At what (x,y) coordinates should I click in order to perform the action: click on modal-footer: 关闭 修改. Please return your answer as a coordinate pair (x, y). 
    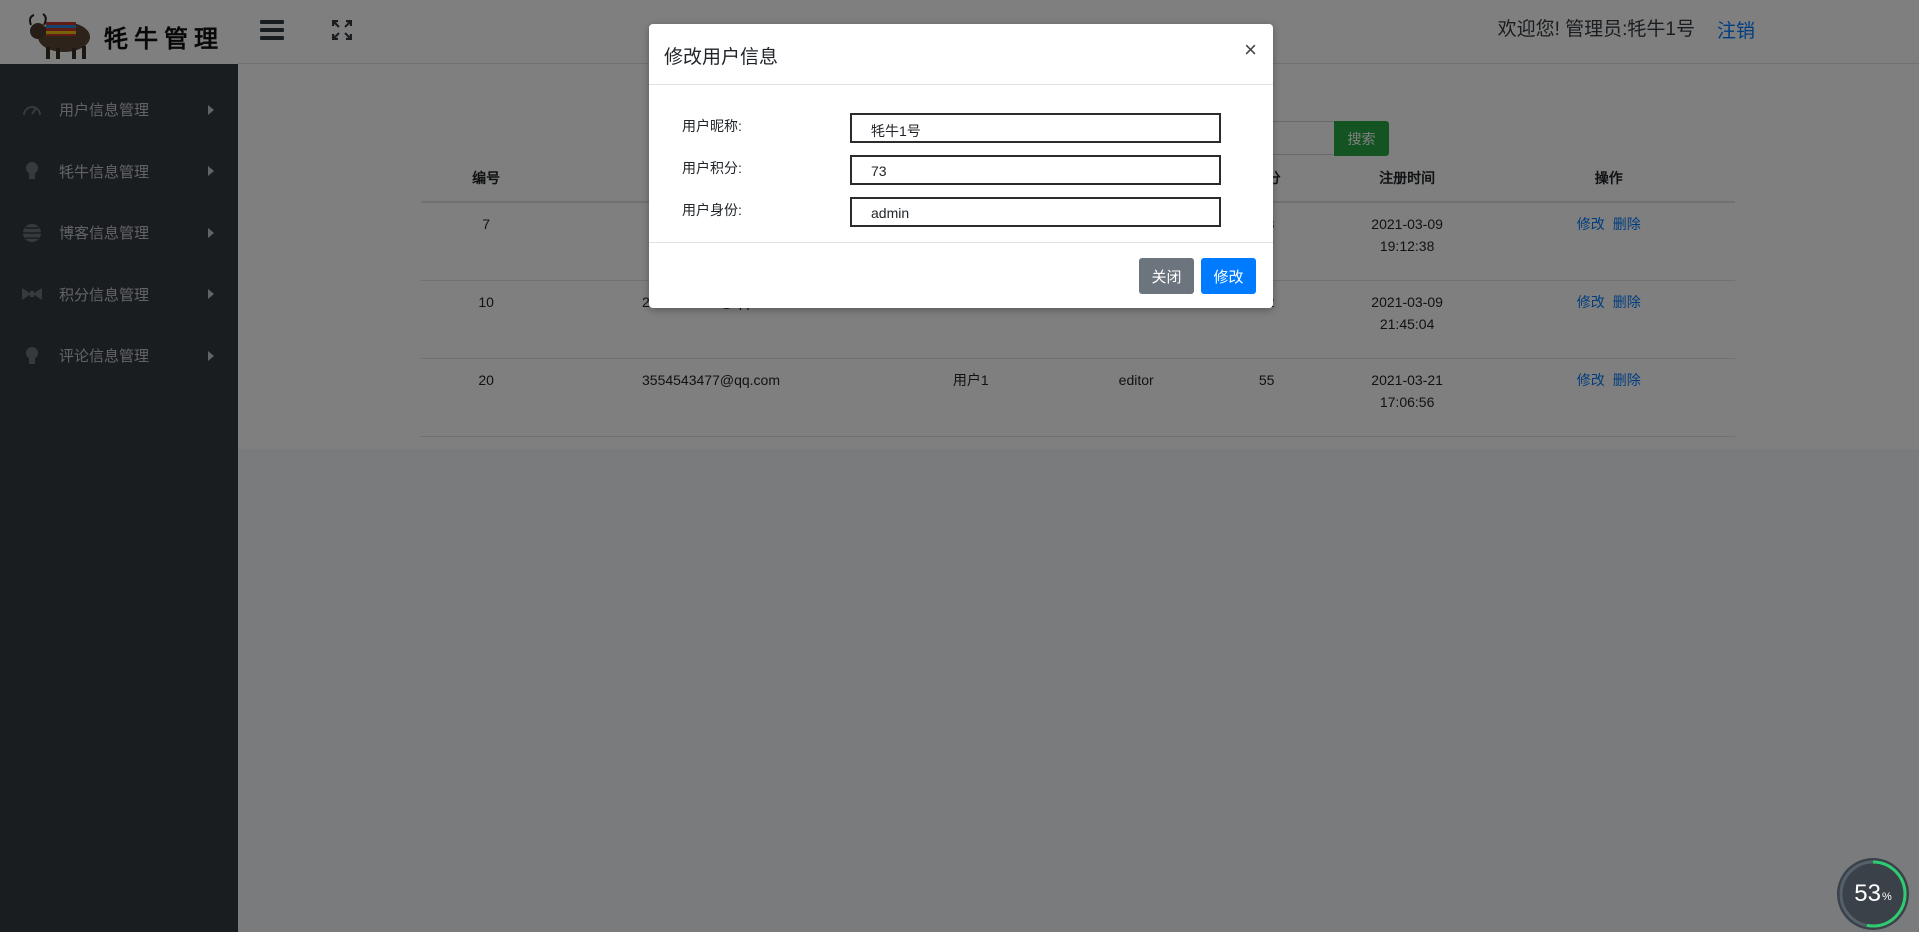
    Looking at the image, I should click on (961, 276).